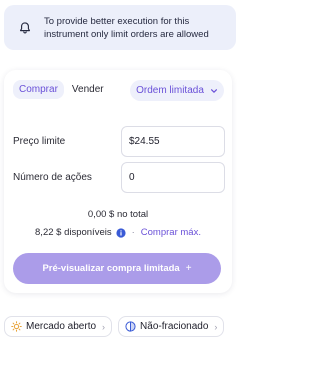 This screenshot has height=368, width=320. What do you see at coordinates (38, 89) in the screenshot?
I see `tab-comprar: Comprar` at bounding box center [38, 89].